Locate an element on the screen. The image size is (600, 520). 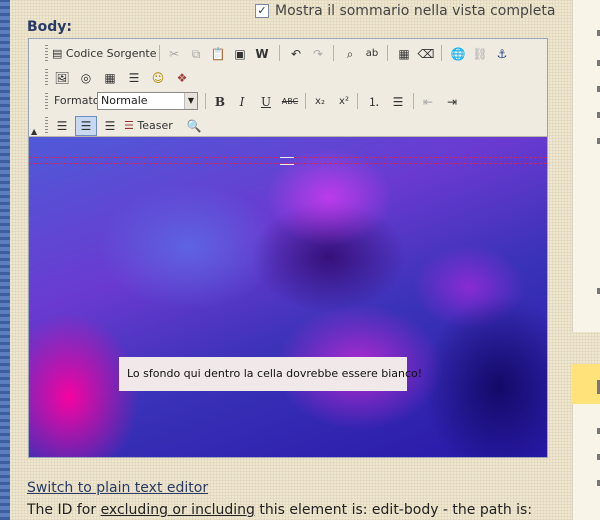
select-all-icon: ▦ is located at coordinates (404, 54).